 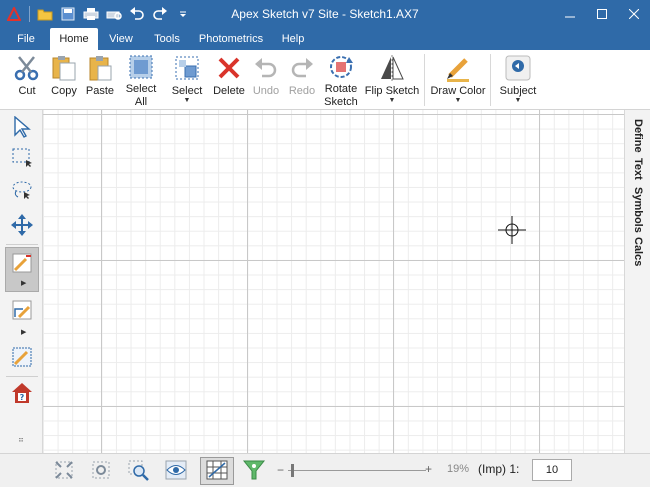 I want to click on zoom-extents-button, so click(x=64, y=471).